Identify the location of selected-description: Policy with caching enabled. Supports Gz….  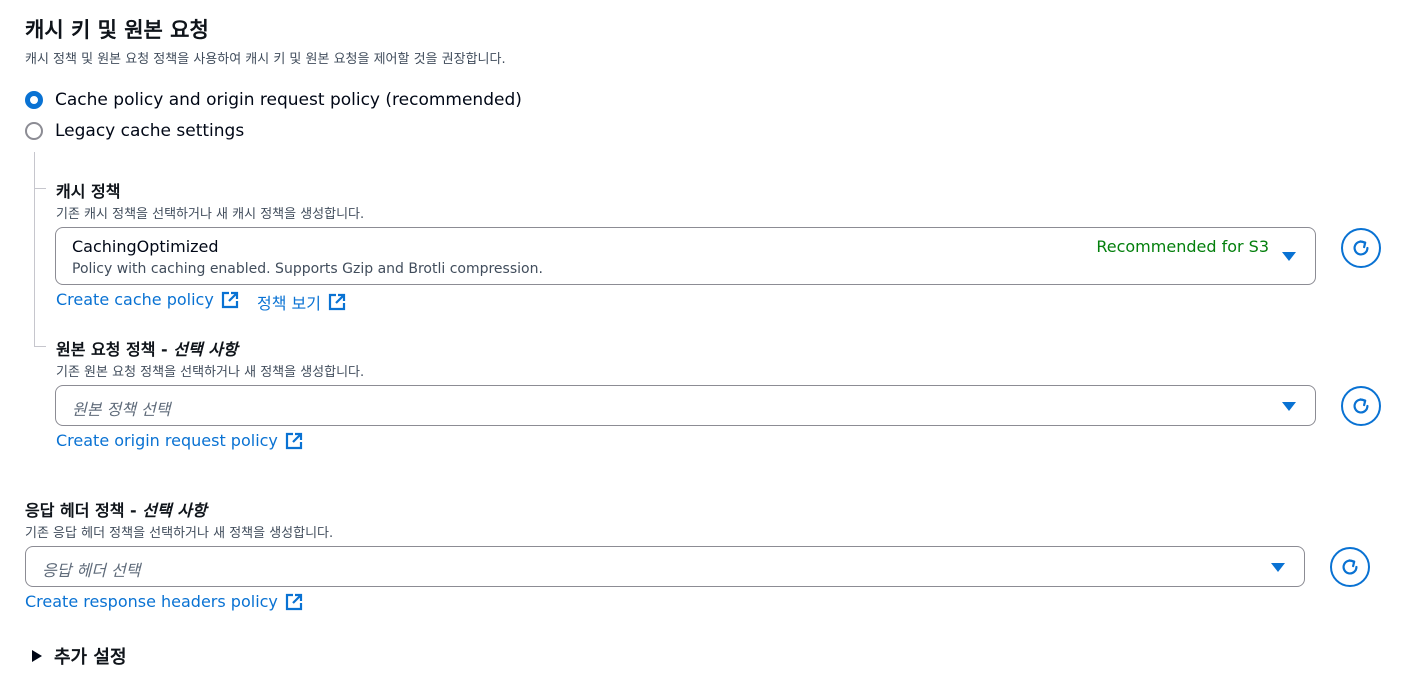
(307, 269).